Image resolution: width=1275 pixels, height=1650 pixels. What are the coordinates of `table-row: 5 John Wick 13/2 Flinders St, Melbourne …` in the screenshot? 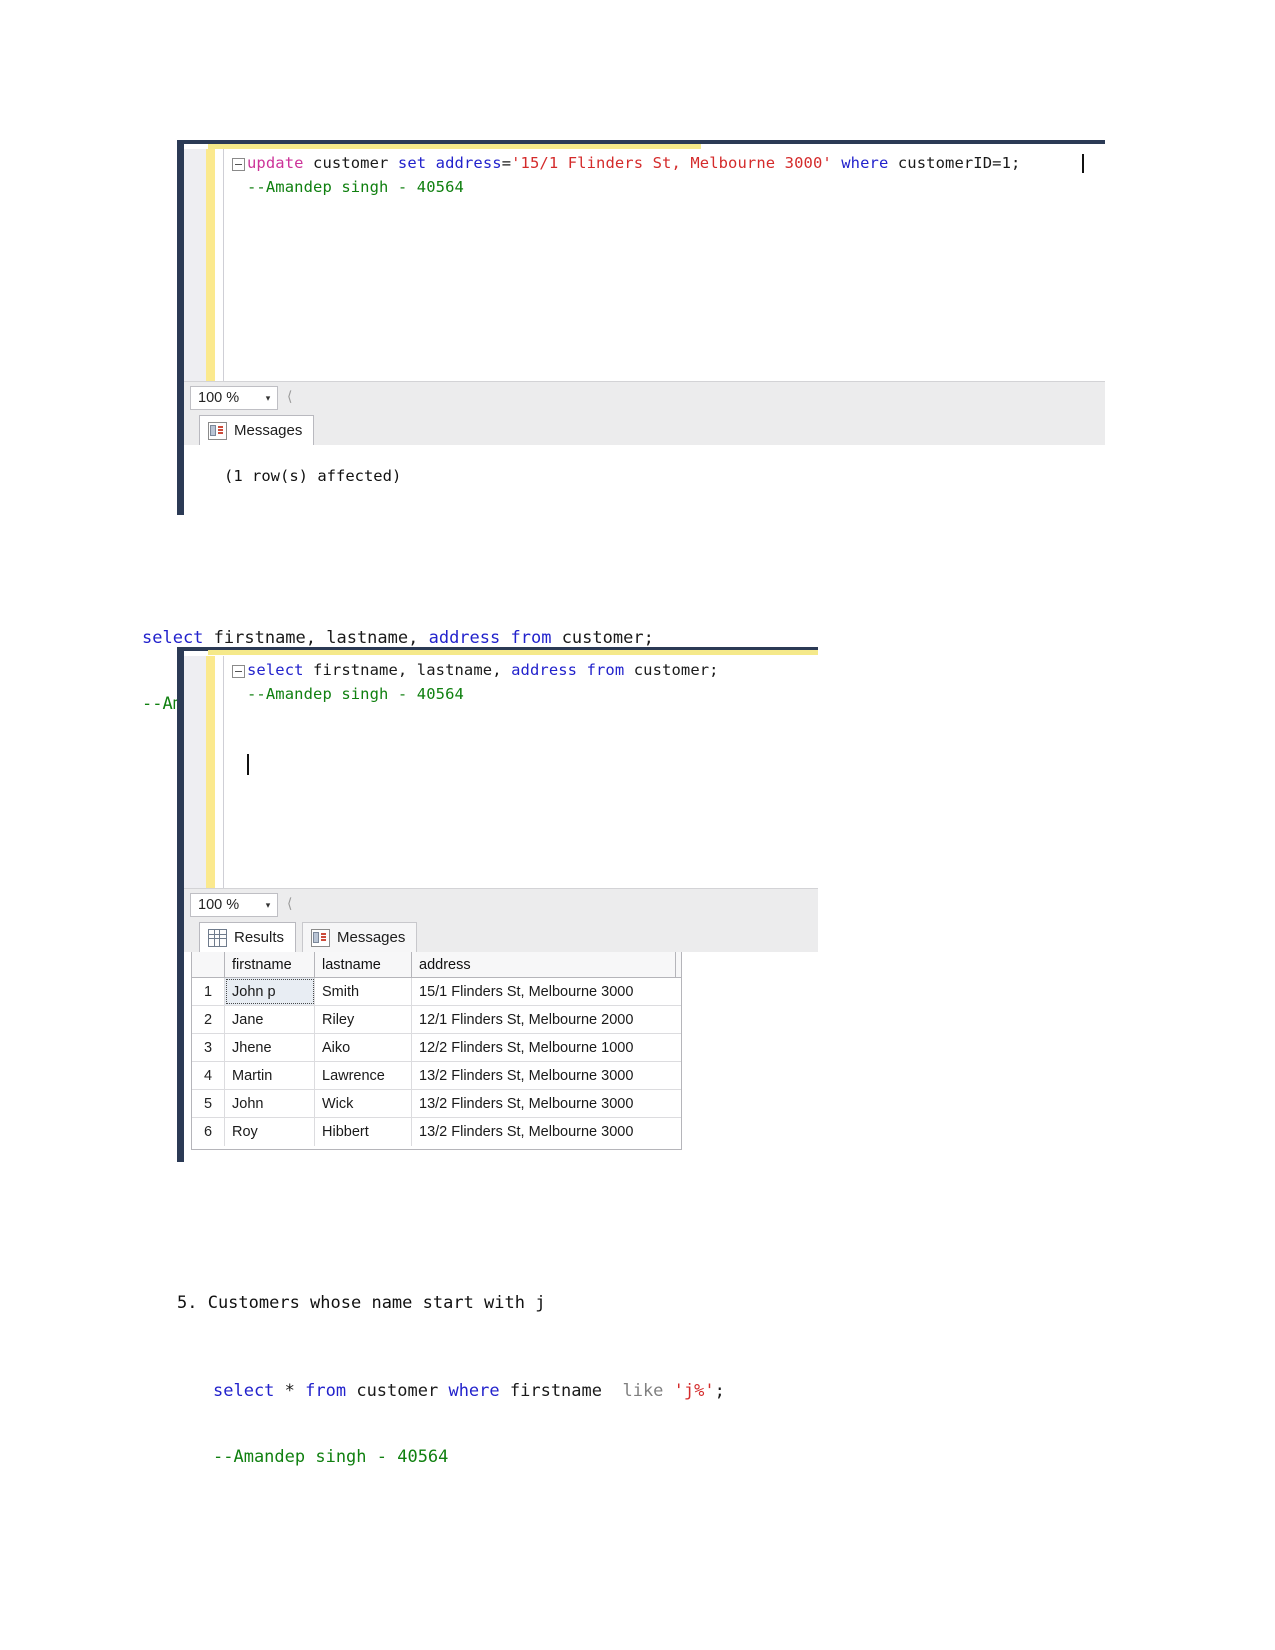 It's located at (436, 1104).